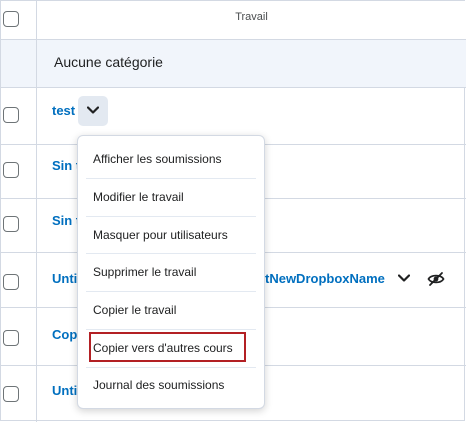  What do you see at coordinates (167, 347) in the screenshot?
I see `highlight-box` at bounding box center [167, 347].